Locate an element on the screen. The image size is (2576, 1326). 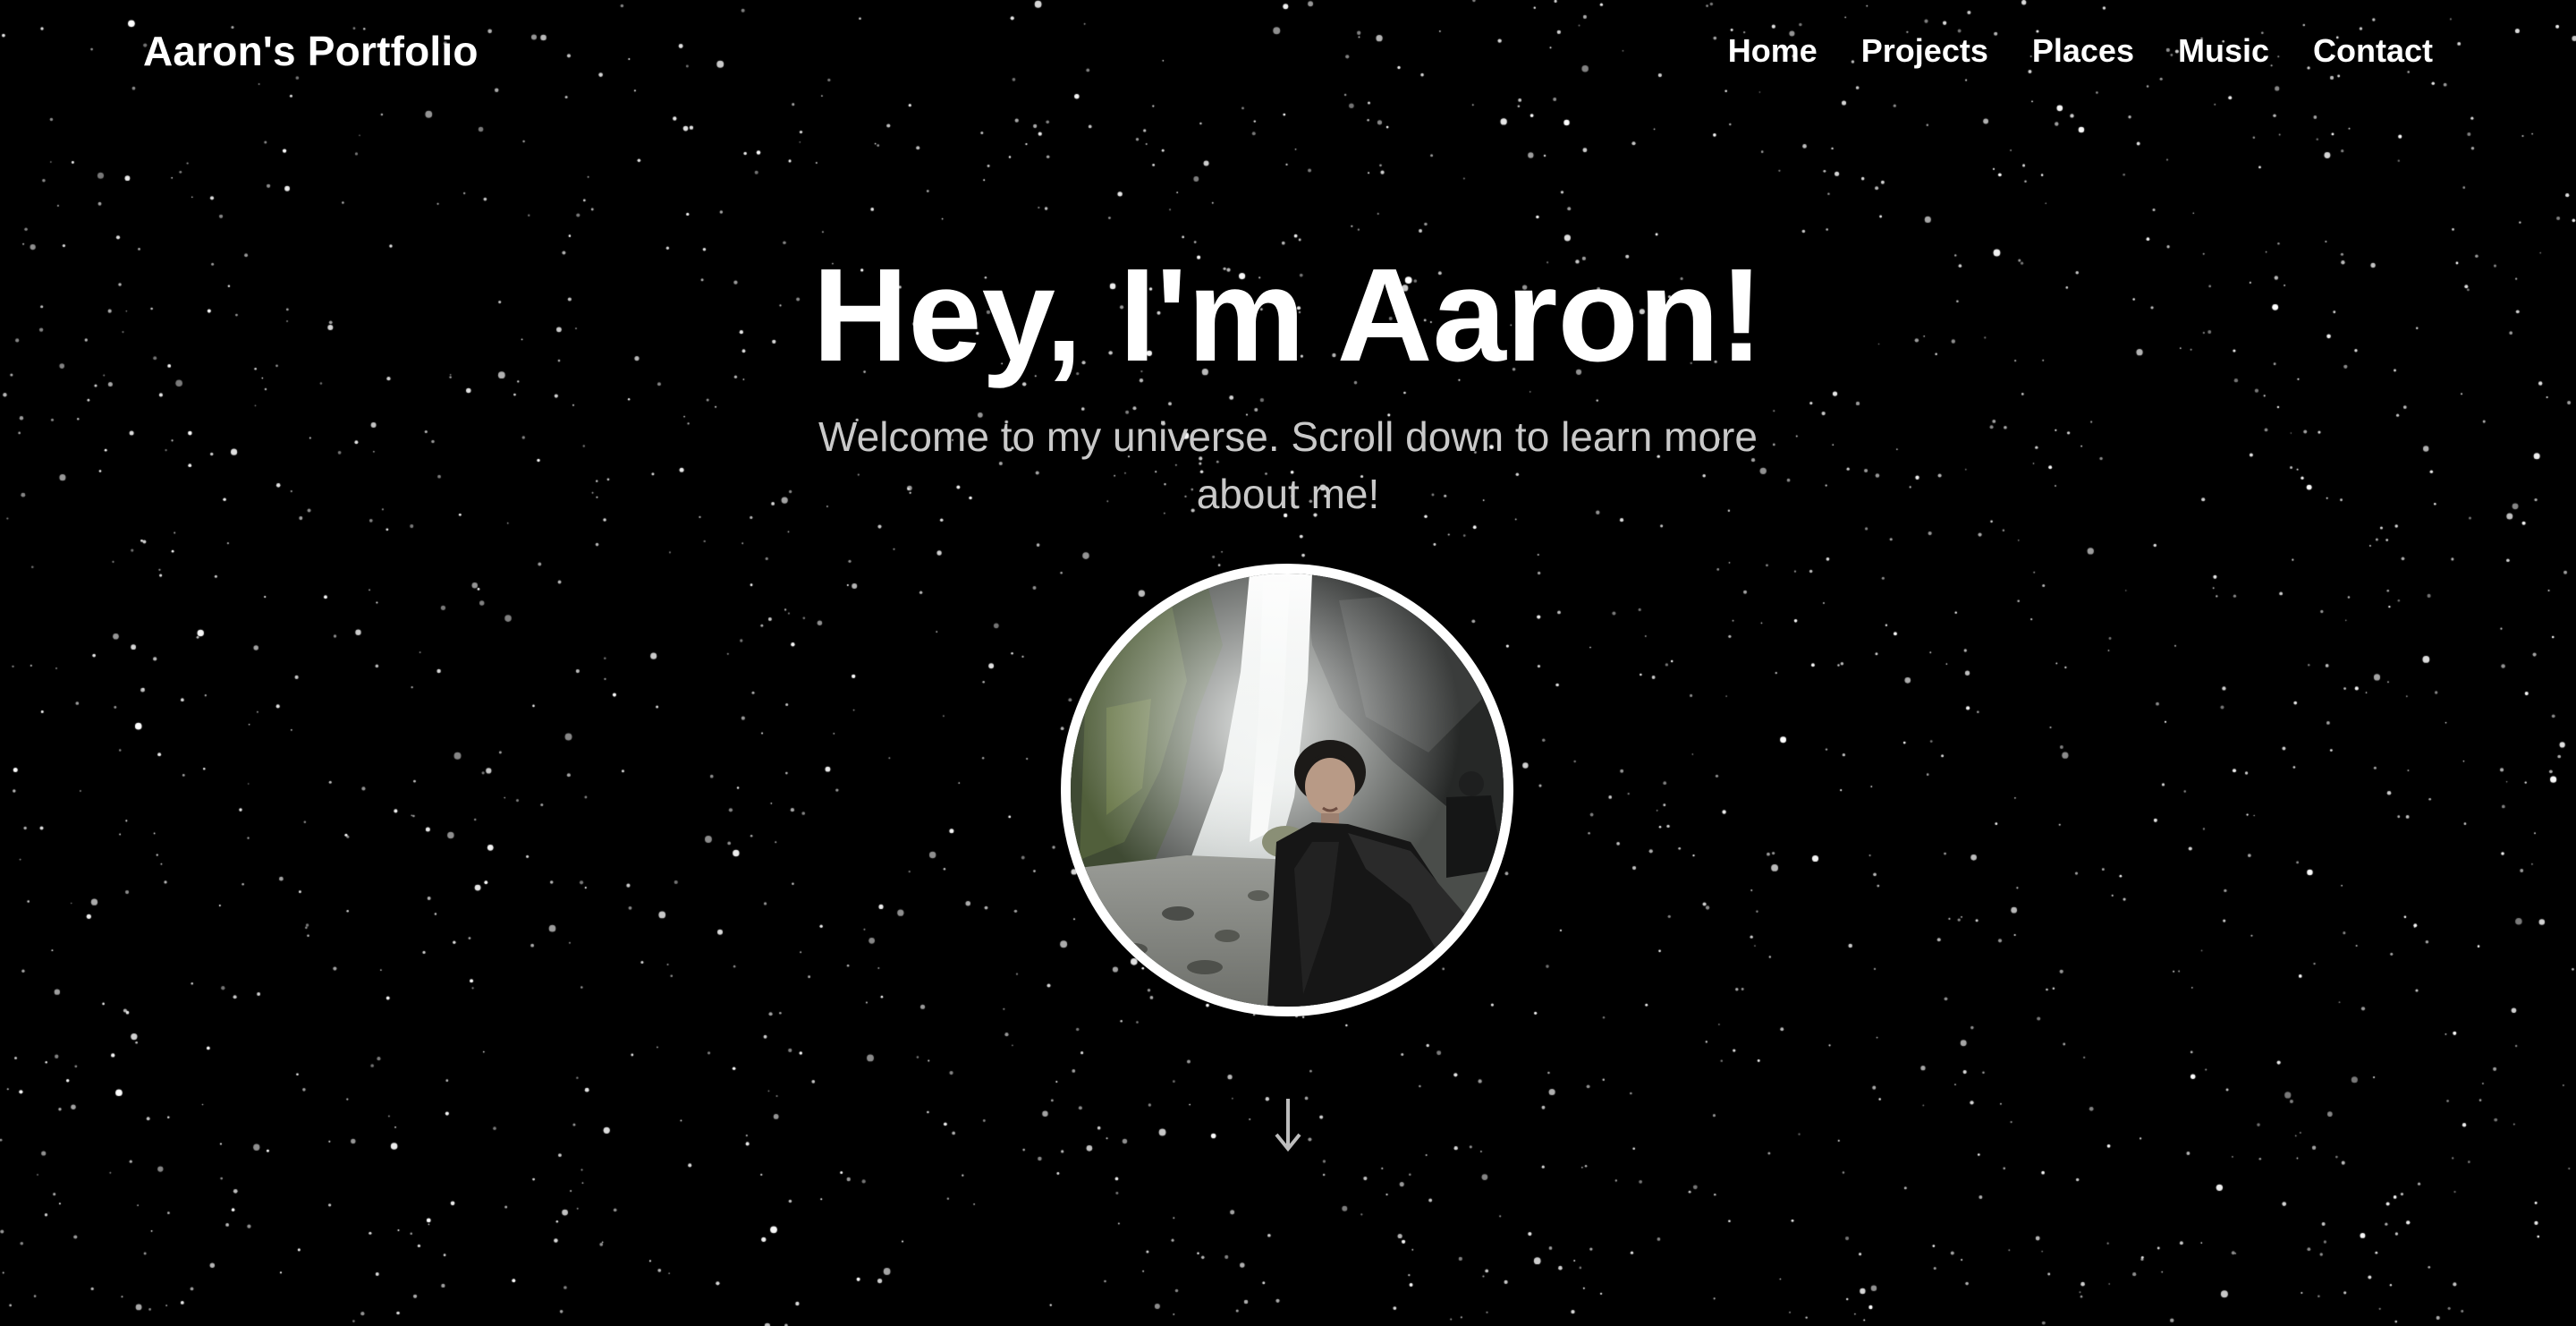
nav-link-projects: Projects is located at coordinates (1924, 51).